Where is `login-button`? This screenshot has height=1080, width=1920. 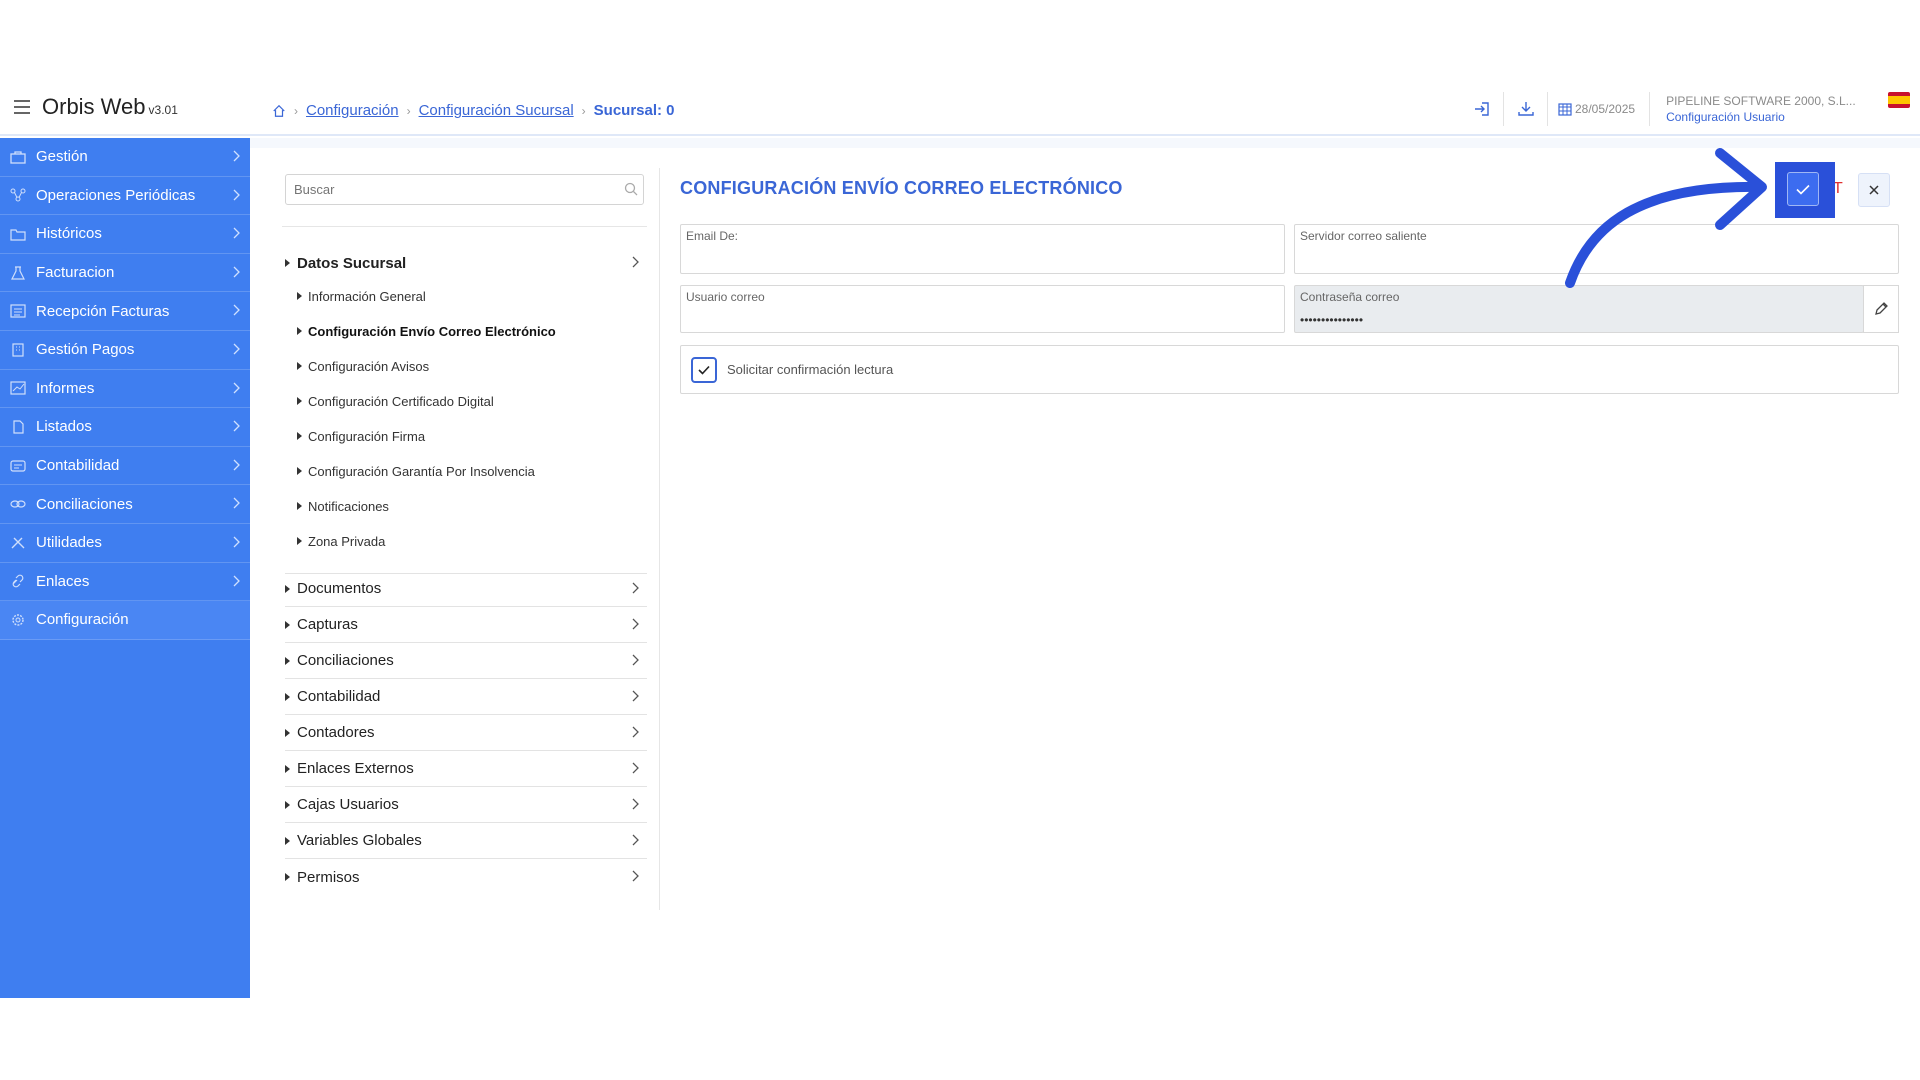 login-button is located at coordinates (1482, 109).